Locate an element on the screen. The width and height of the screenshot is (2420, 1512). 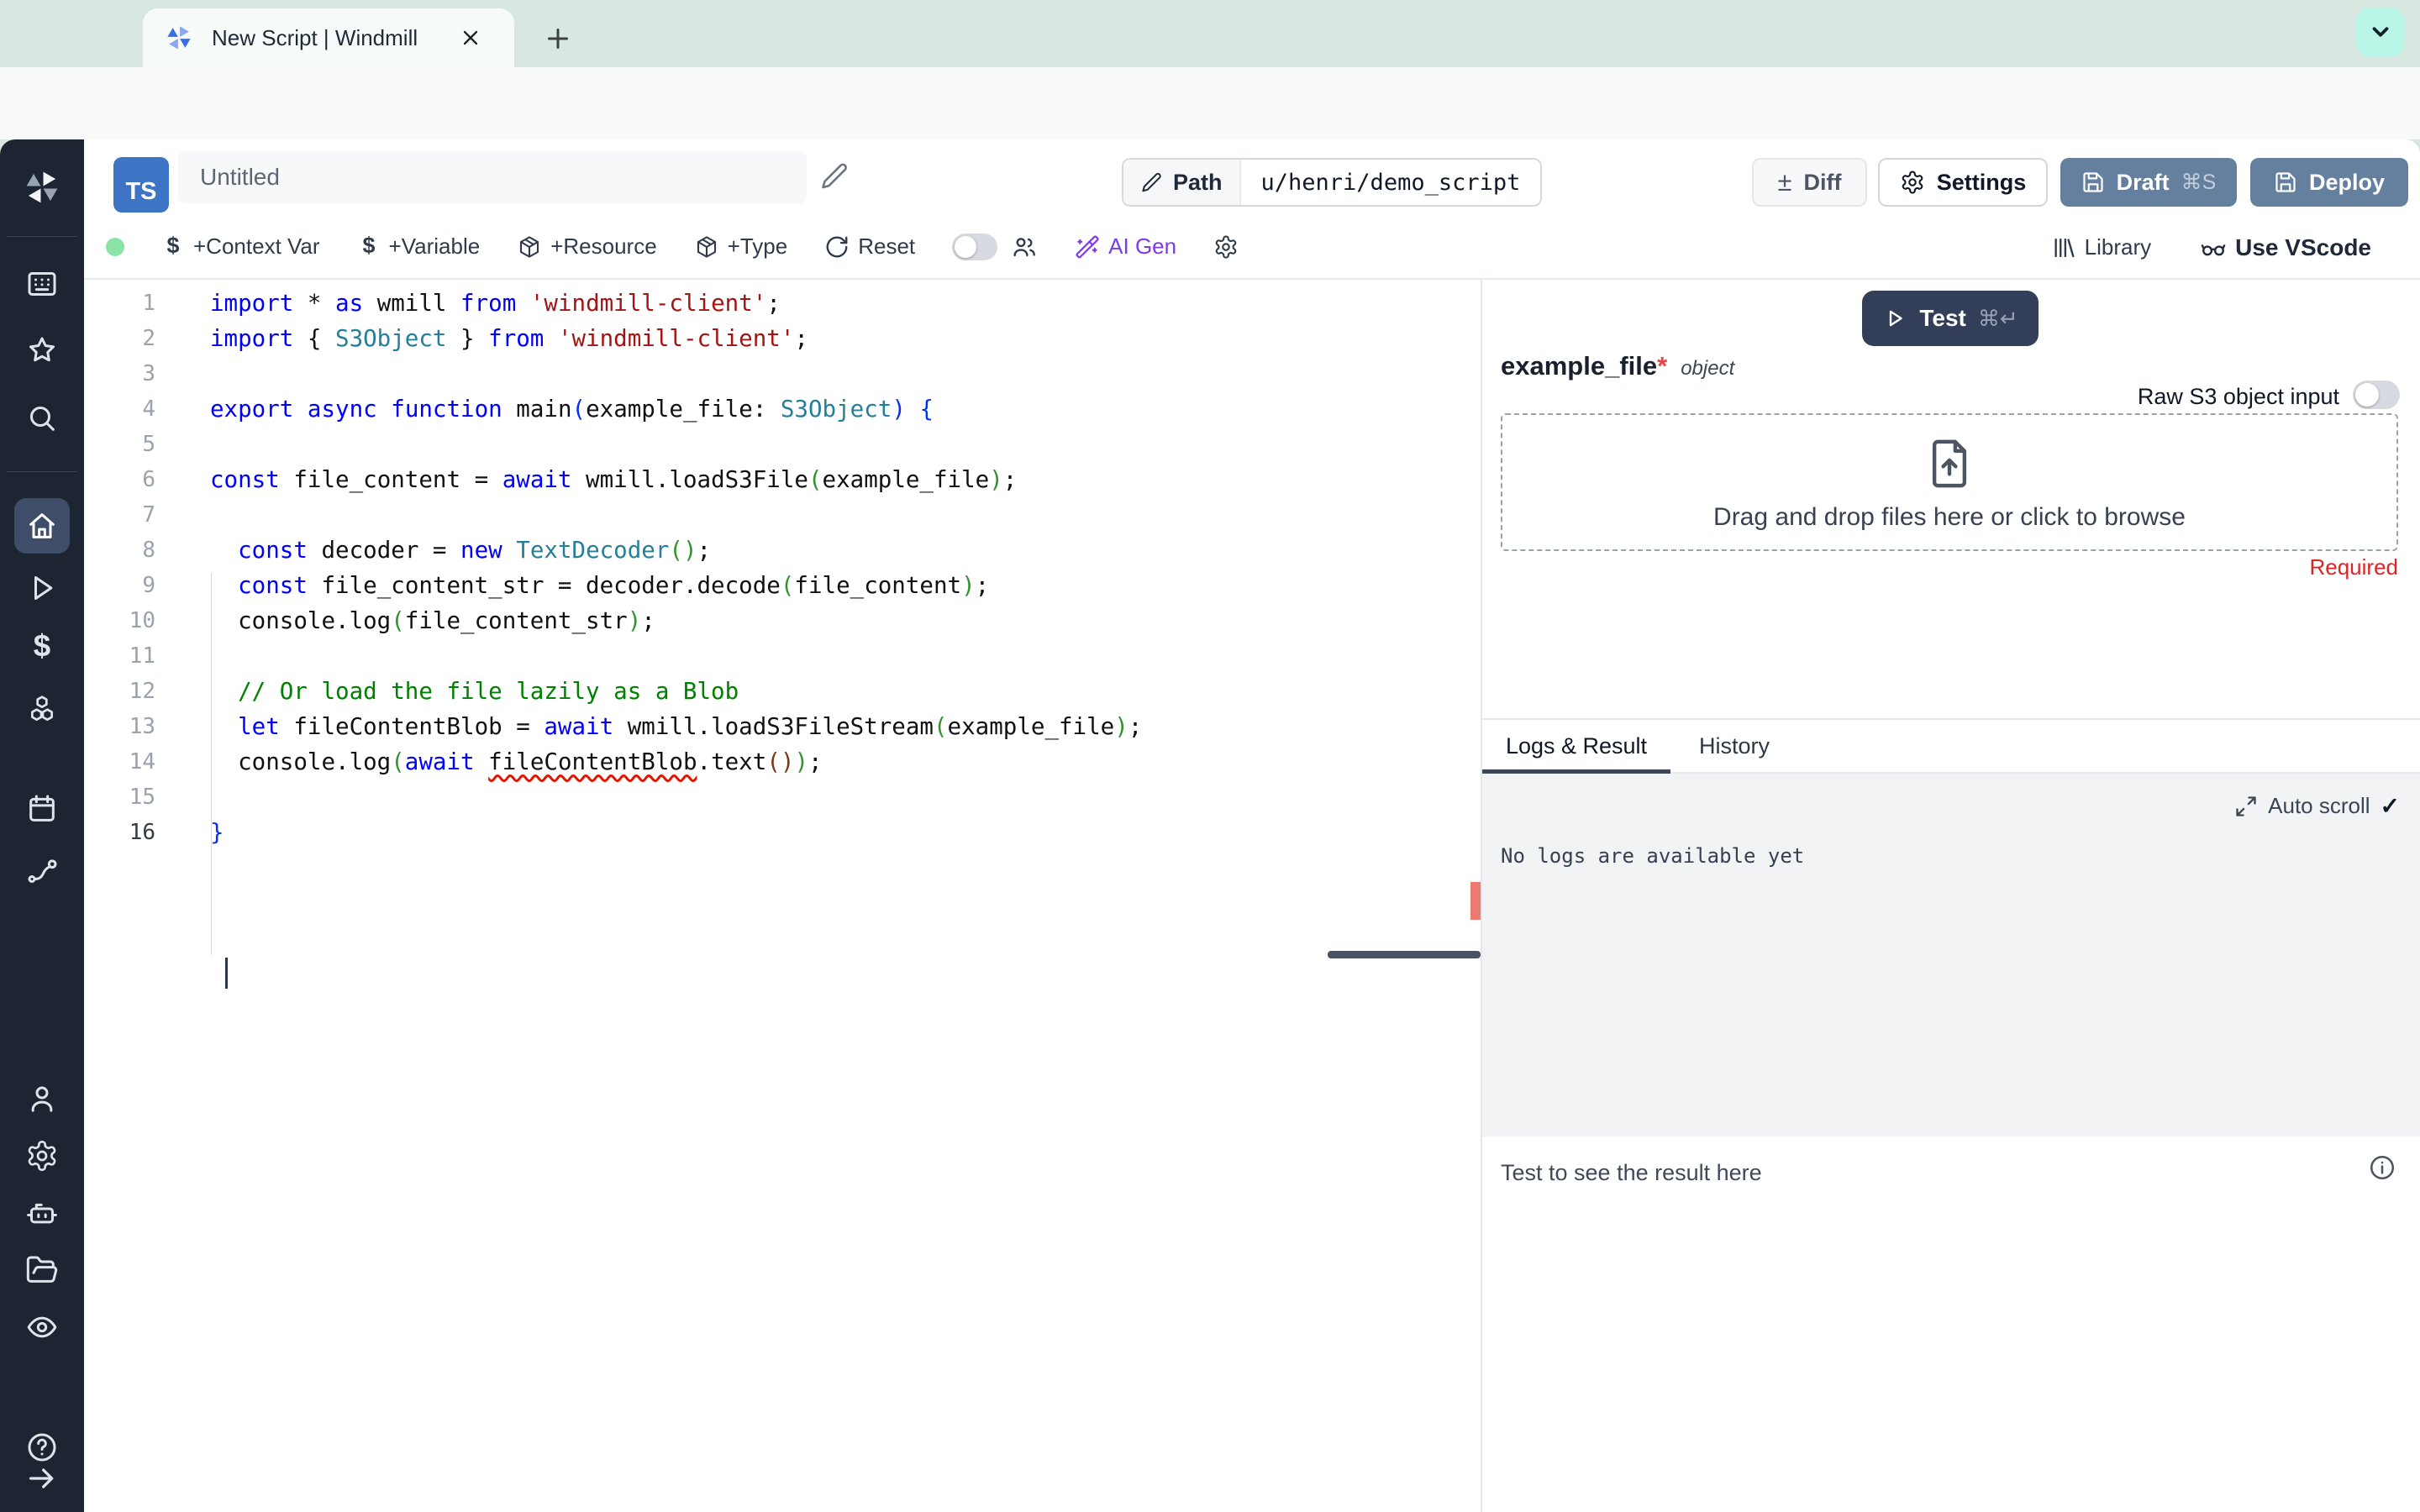
sidebar-item-apps is located at coordinates (42, 284).